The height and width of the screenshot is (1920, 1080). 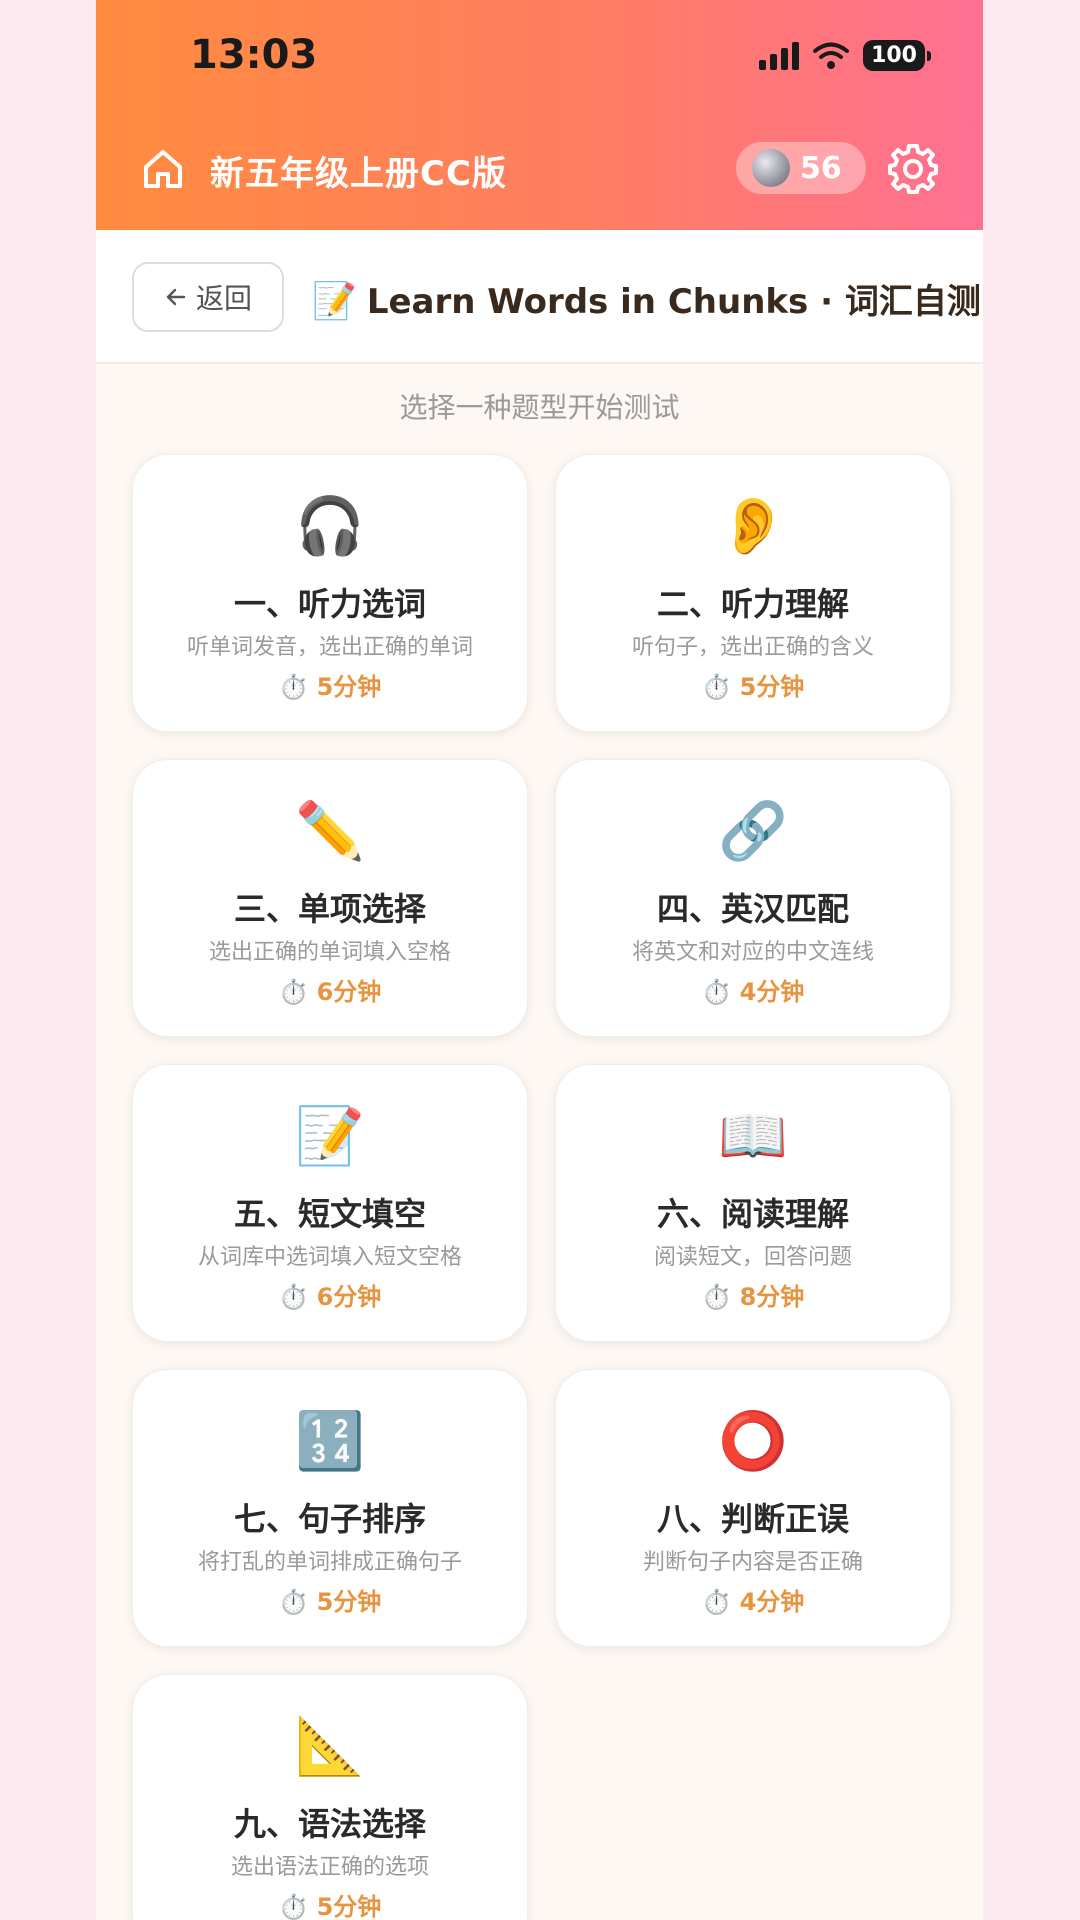 What do you see at coordinates (897, 55) in the screenshot?
I see `battery-icon: 100` at bounding box center [897, 55].